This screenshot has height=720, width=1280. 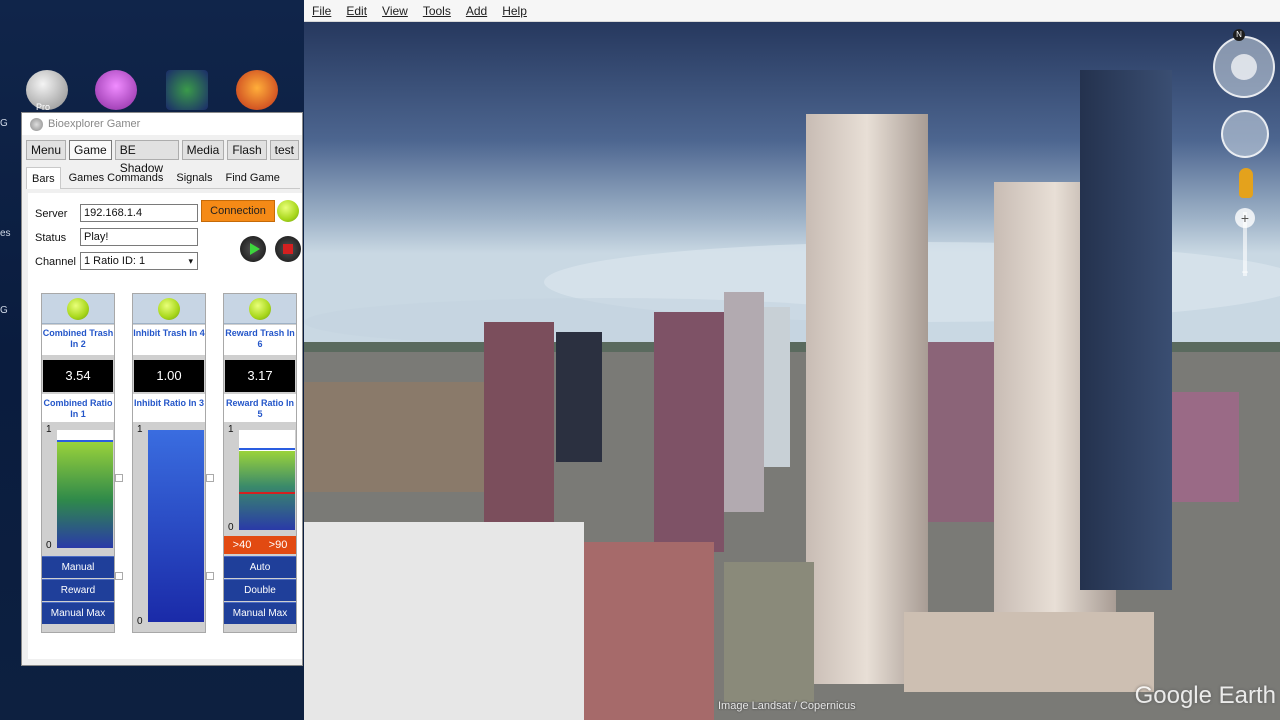 What do you see at coordinates (1246, 183) in the screenshot?
I see `street-view-pegman-icon` at bounding box center [1246, 183].